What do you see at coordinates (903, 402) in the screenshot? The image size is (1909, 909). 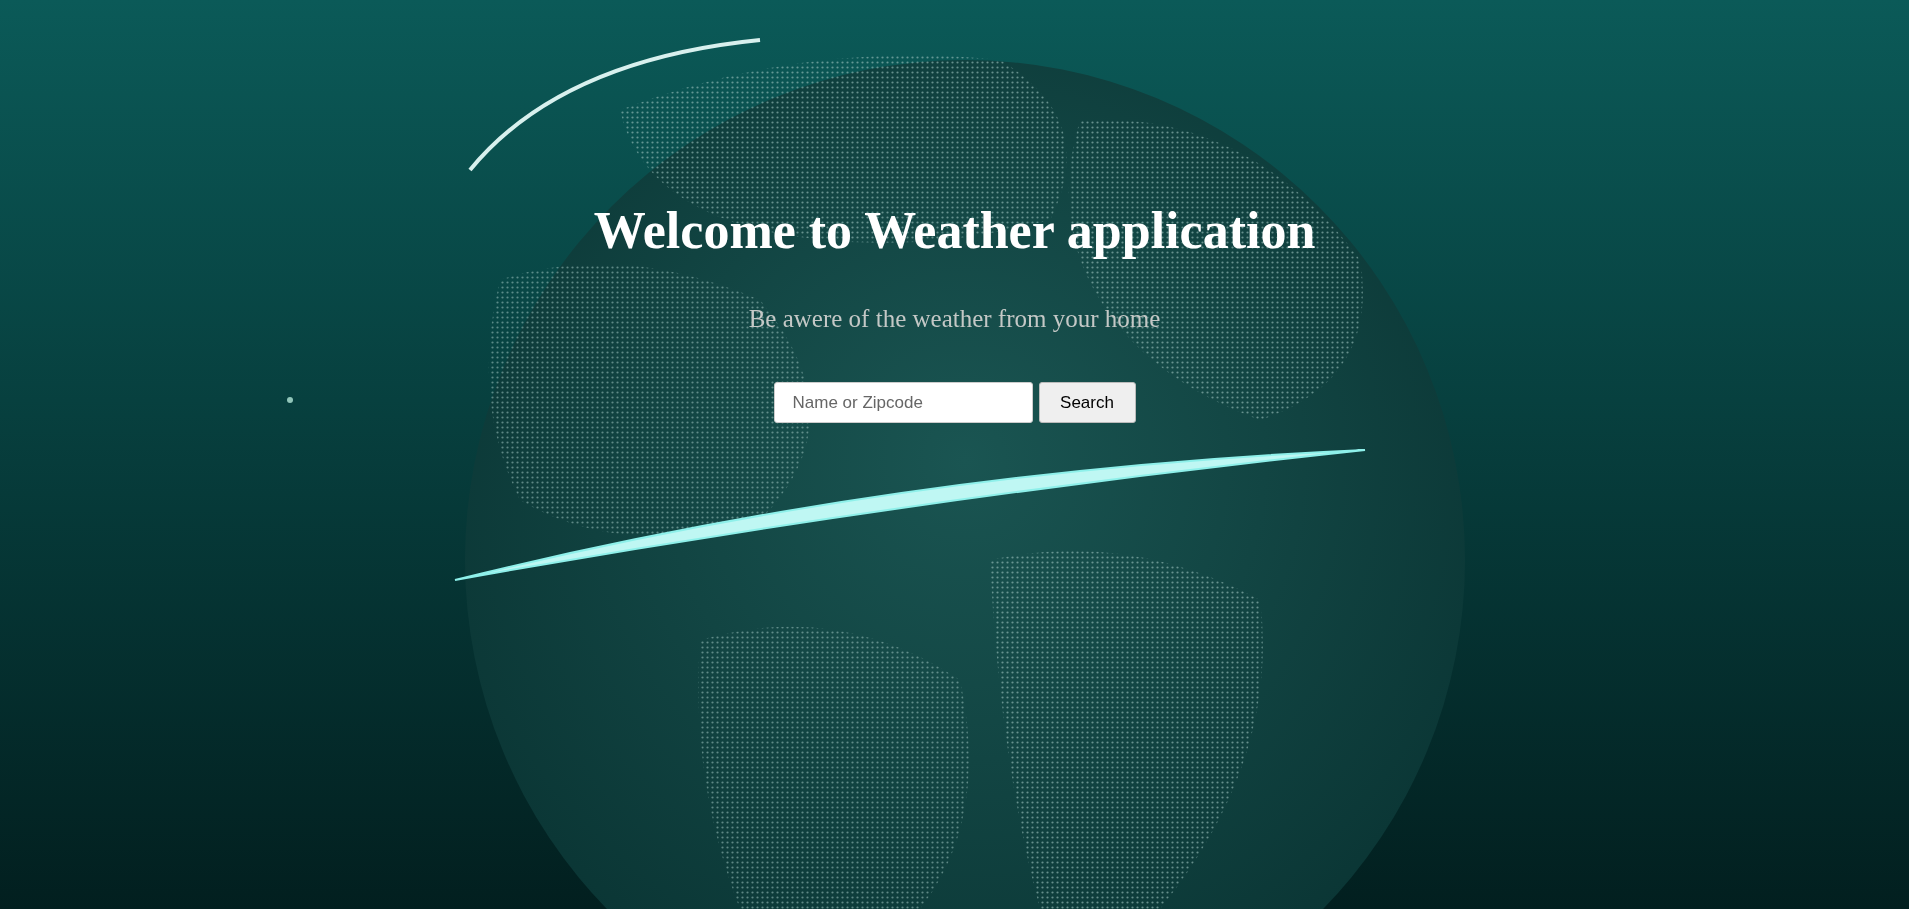 I see `search-field: Name or Zipcode` at bounding box center [903, 402].